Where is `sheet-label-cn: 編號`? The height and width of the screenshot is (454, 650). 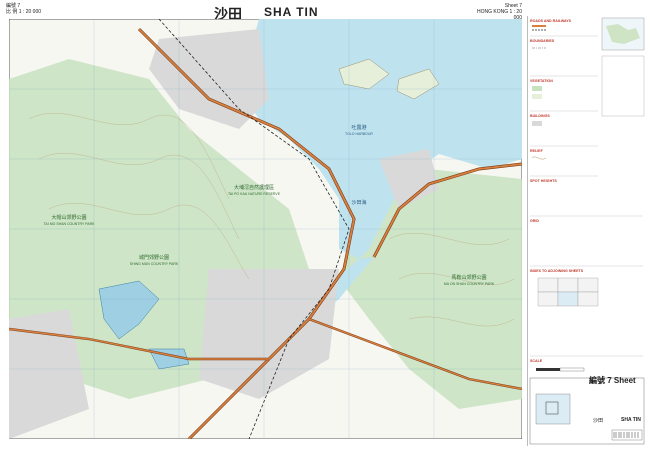
sheet-label-cn: 編號 is located at coordinates (597, 380).